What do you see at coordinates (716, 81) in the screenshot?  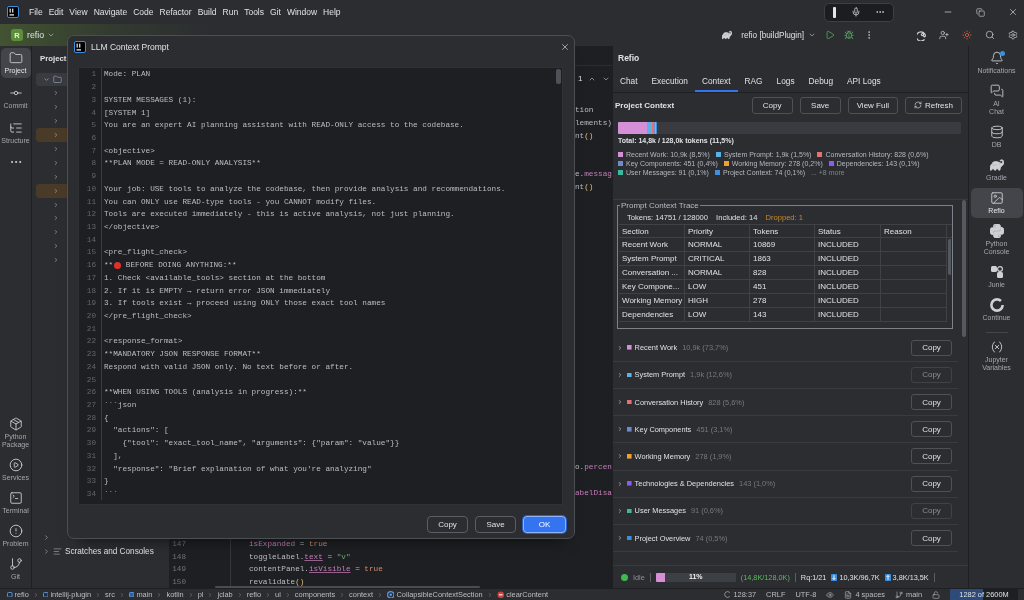 I see `tab: Context` at bounding box center [716, 81].